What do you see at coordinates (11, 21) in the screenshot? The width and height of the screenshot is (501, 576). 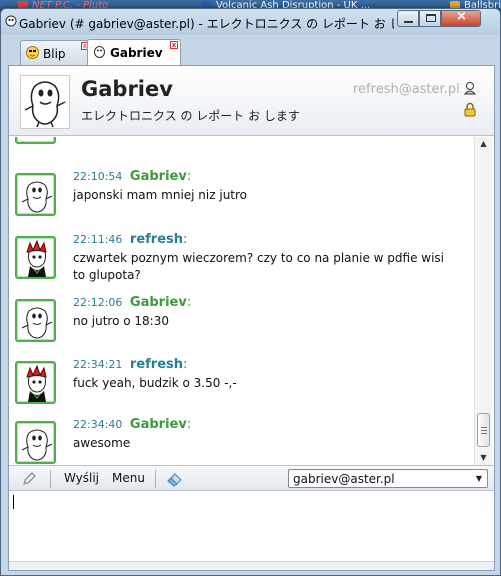 I see `app-icon` at bounding box center [11, 21].